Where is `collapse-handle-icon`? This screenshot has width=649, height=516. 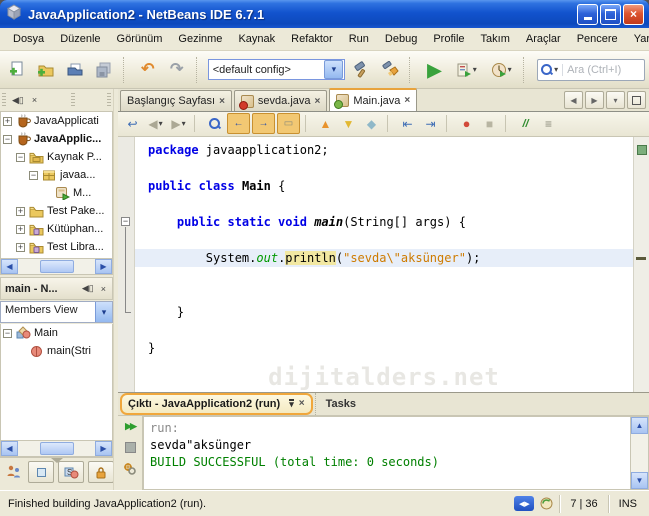
collapse-handle-icon is located at coordinates (56, 460).